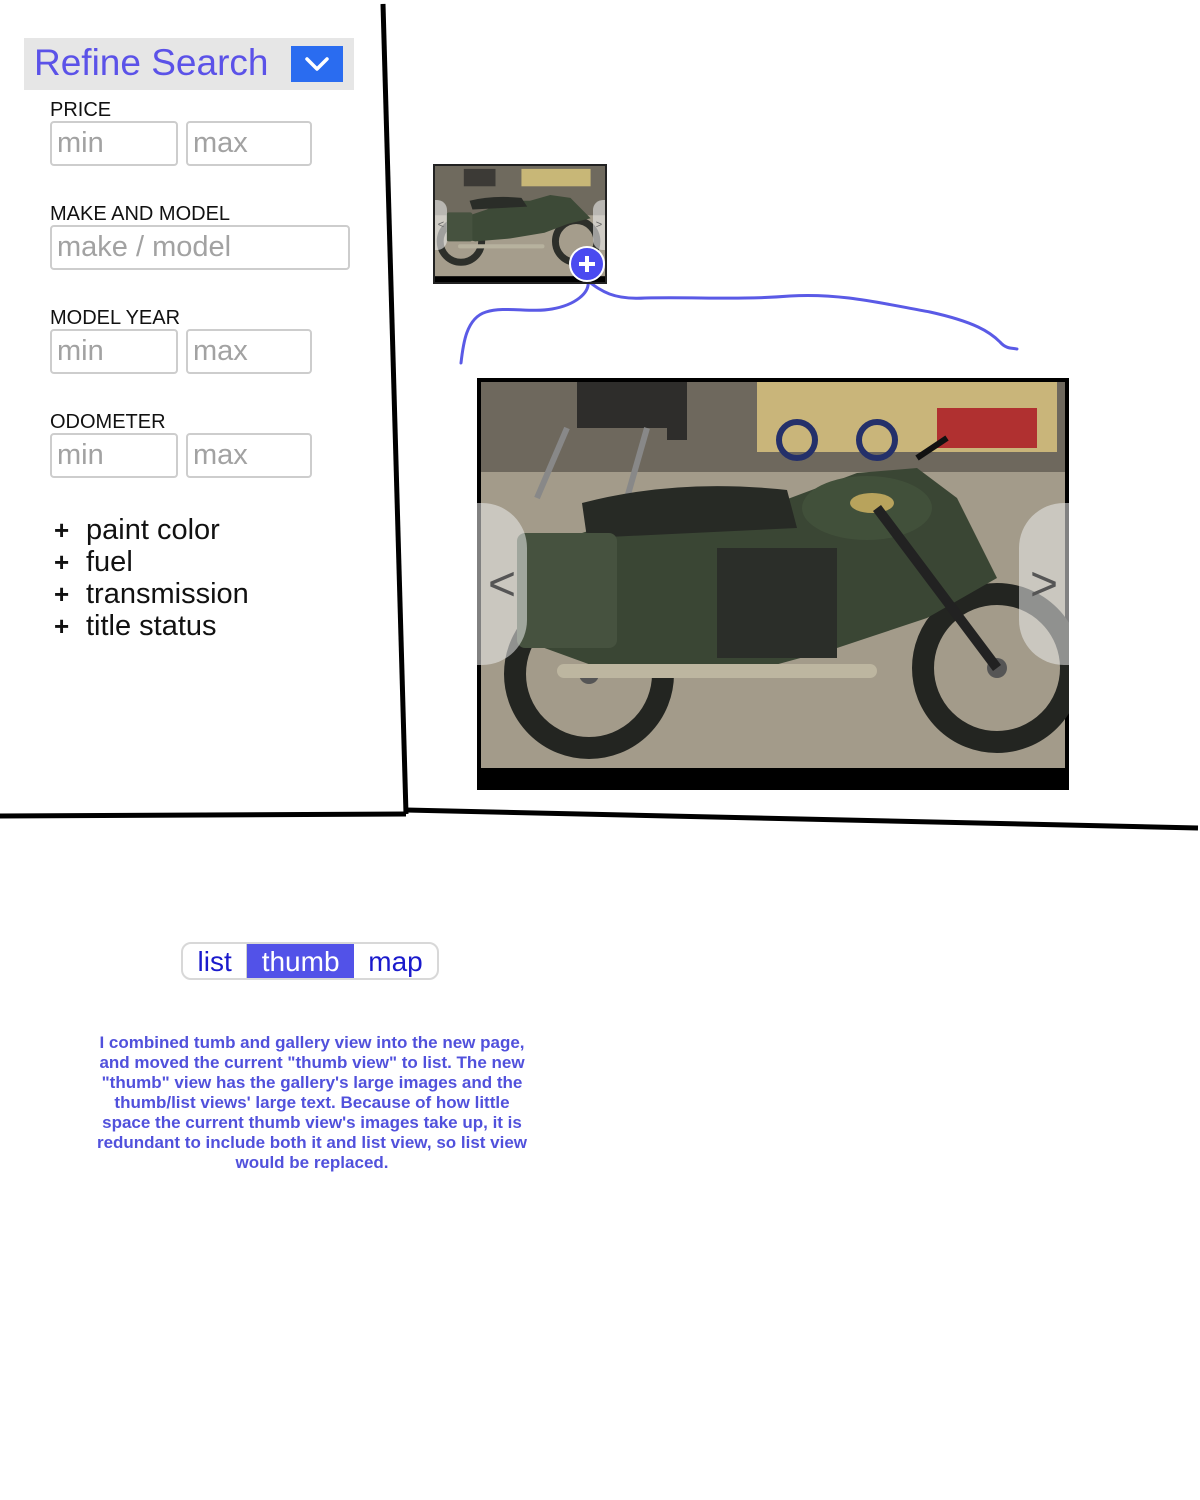  What do you see at coordinates (215, 961) in the screenshot?
I see `view-tab-list: list` at bounding box center [215, 961].